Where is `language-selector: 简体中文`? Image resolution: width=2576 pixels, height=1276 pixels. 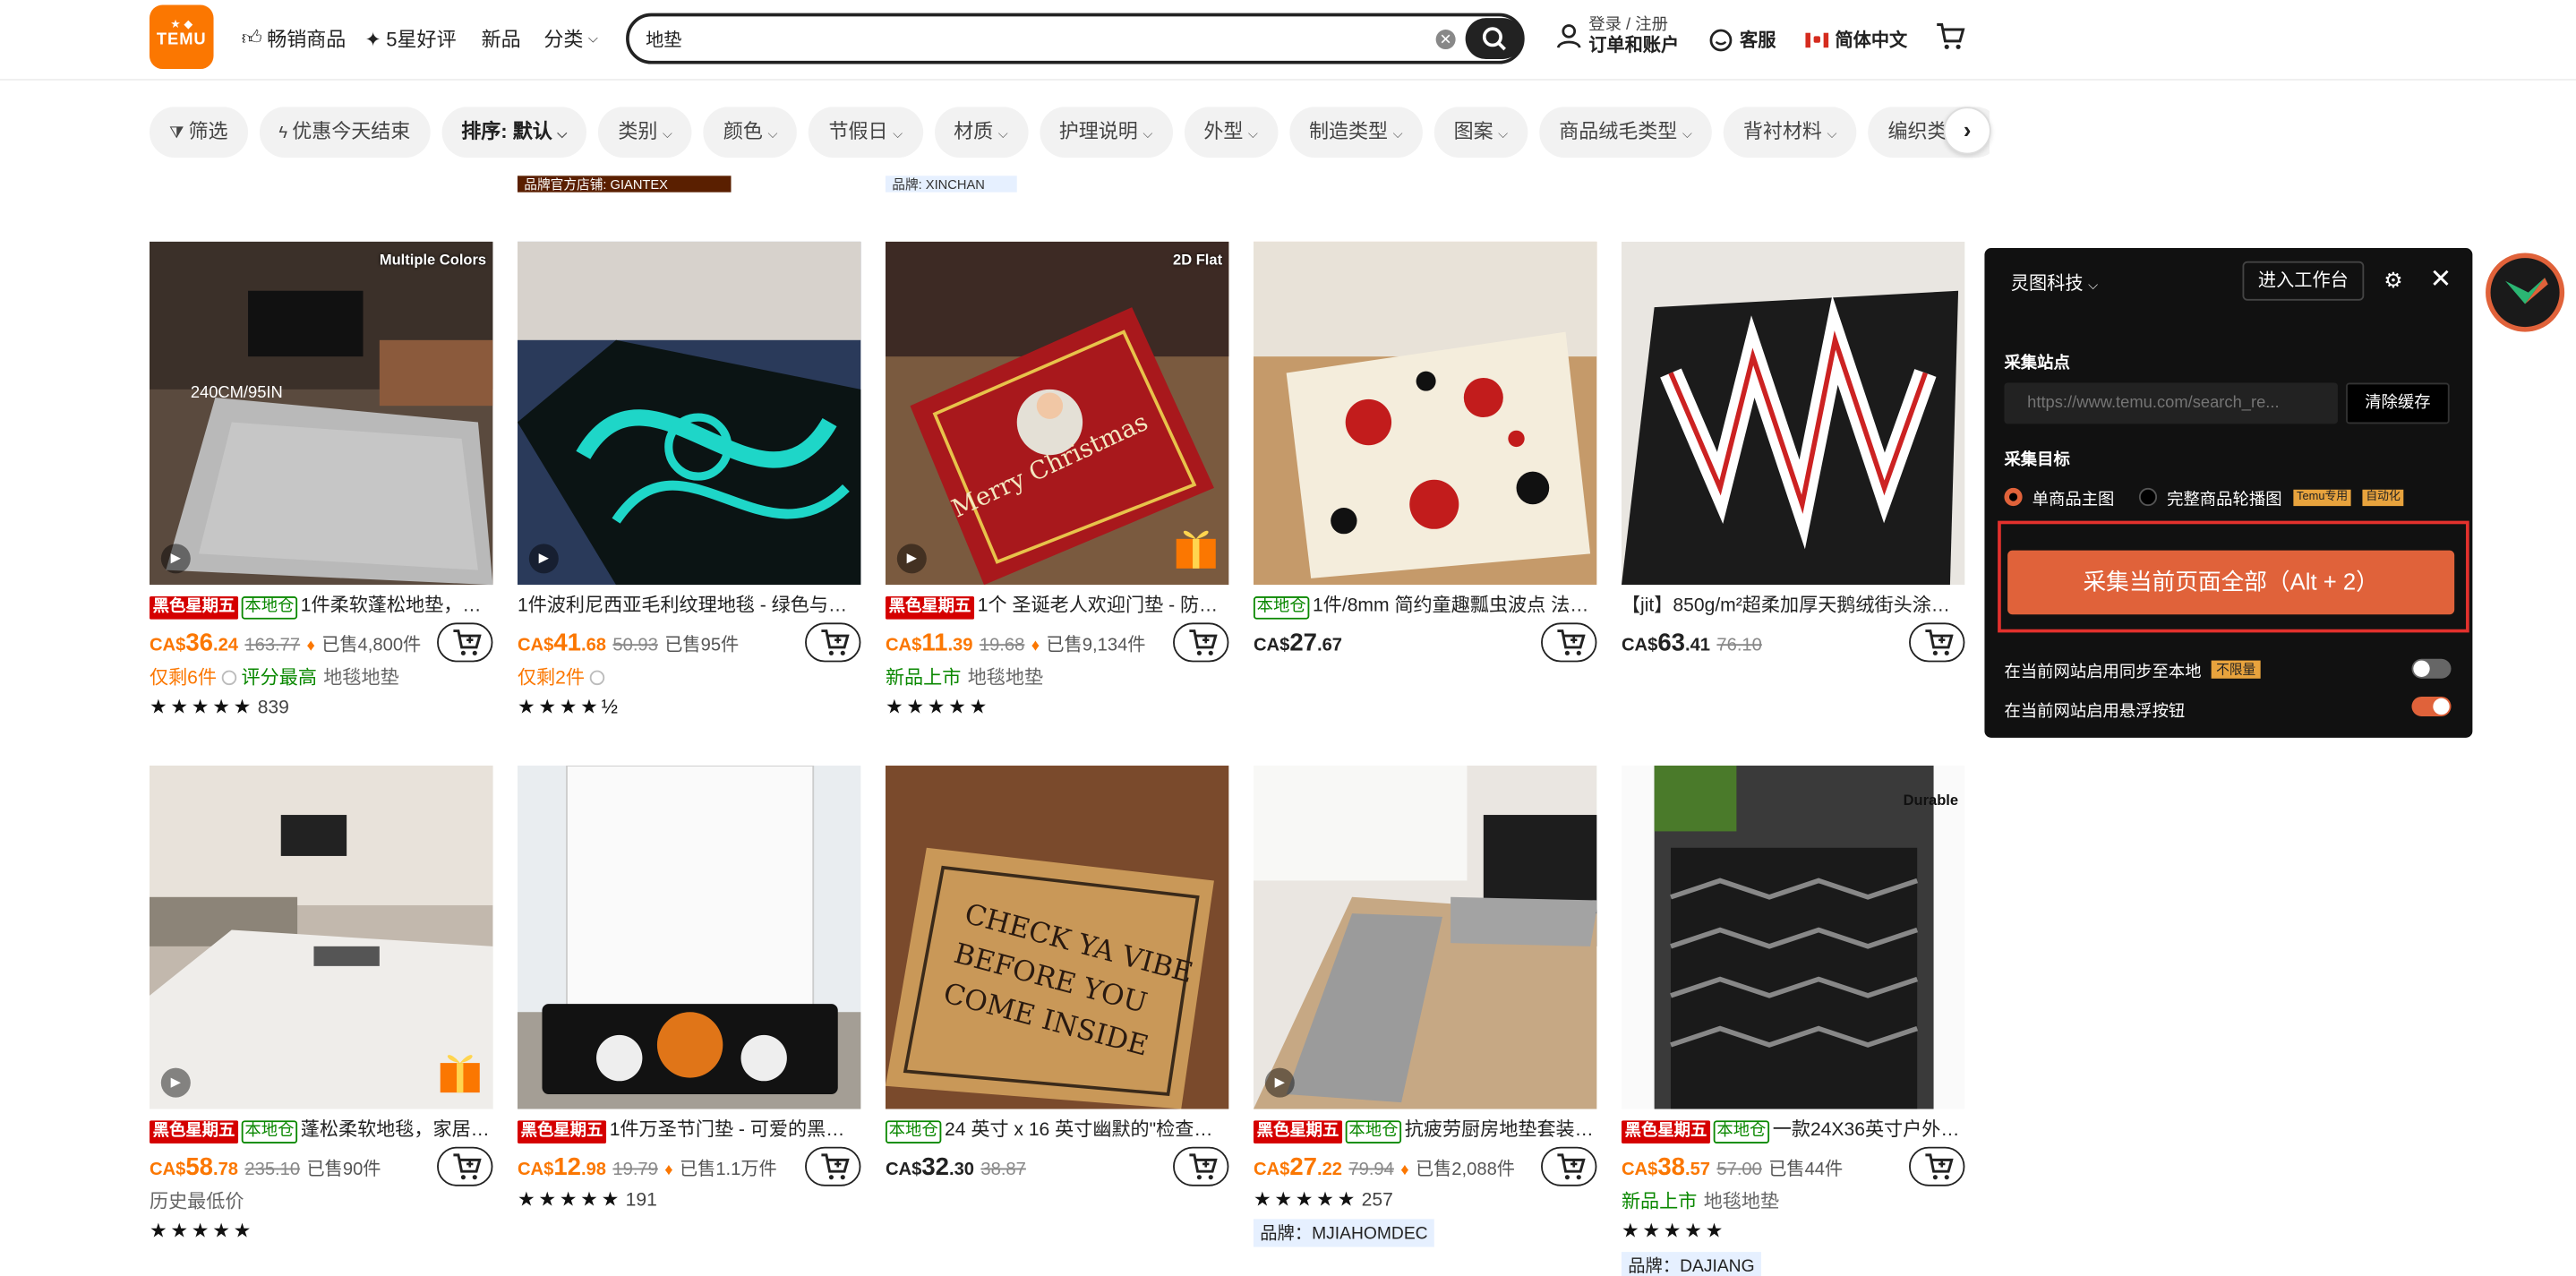 language-selector: 简体中文 is located at coordinates (1856, 39).